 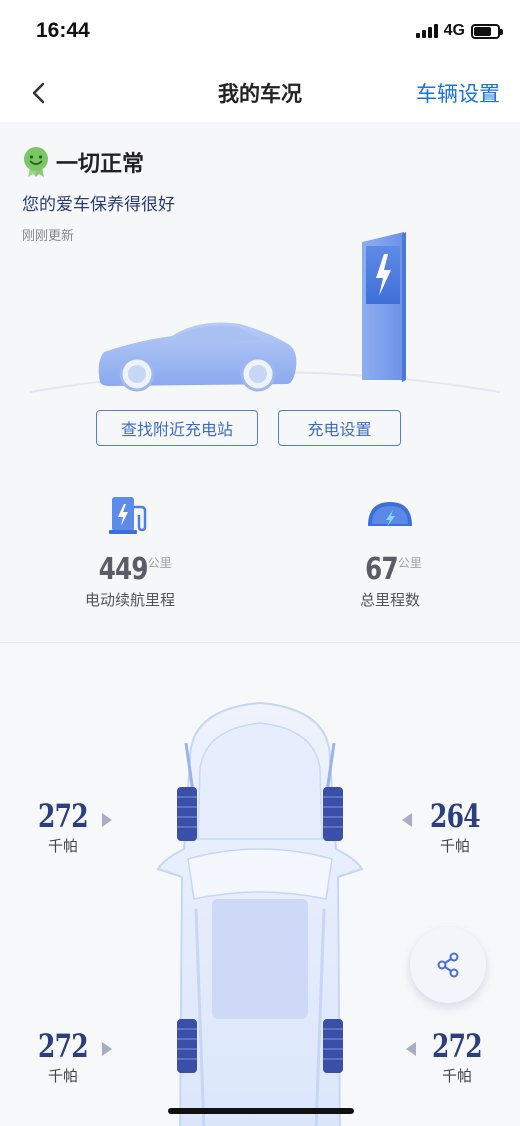 I want to click on health-title: 一切正常, so click(x=100, y=164).